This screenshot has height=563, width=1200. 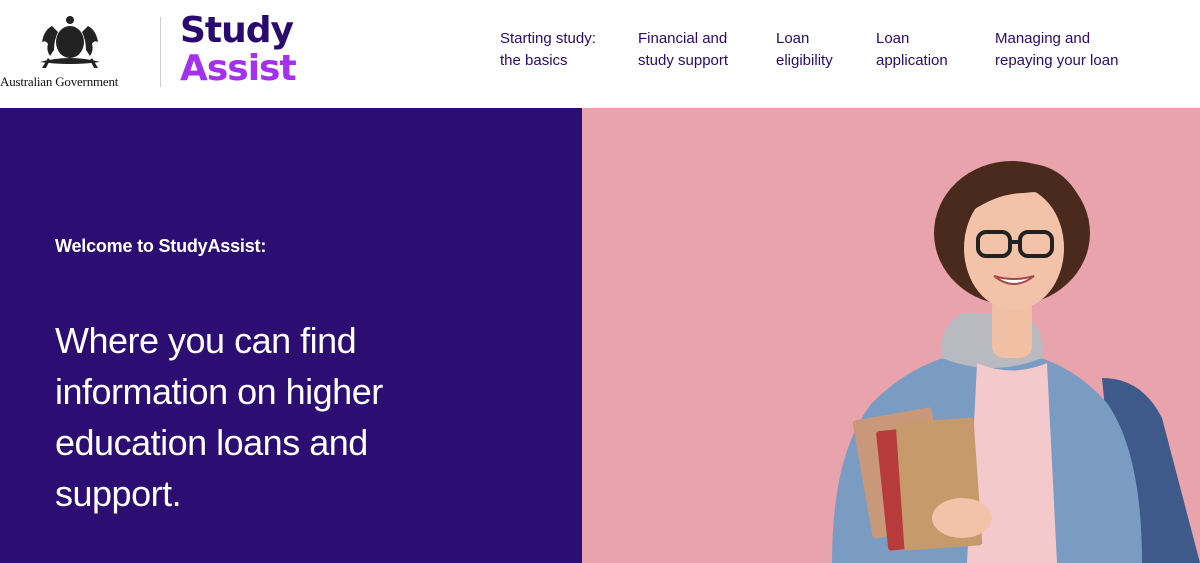 I want to click on nav-label-line1: Financial and, so click(x=683, y=38).